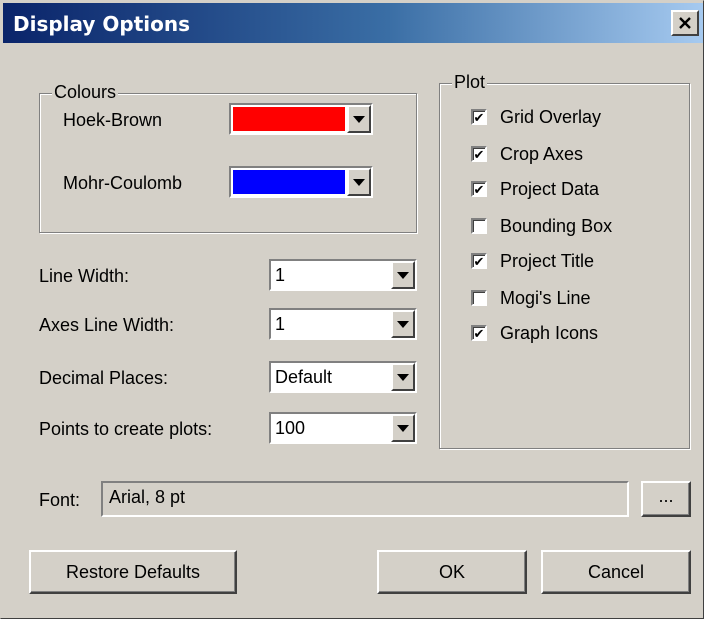 The height and width of the screenshot is (619, 704). I want to click on points-to-create-plots-dropdown-button, so click(403, 428).